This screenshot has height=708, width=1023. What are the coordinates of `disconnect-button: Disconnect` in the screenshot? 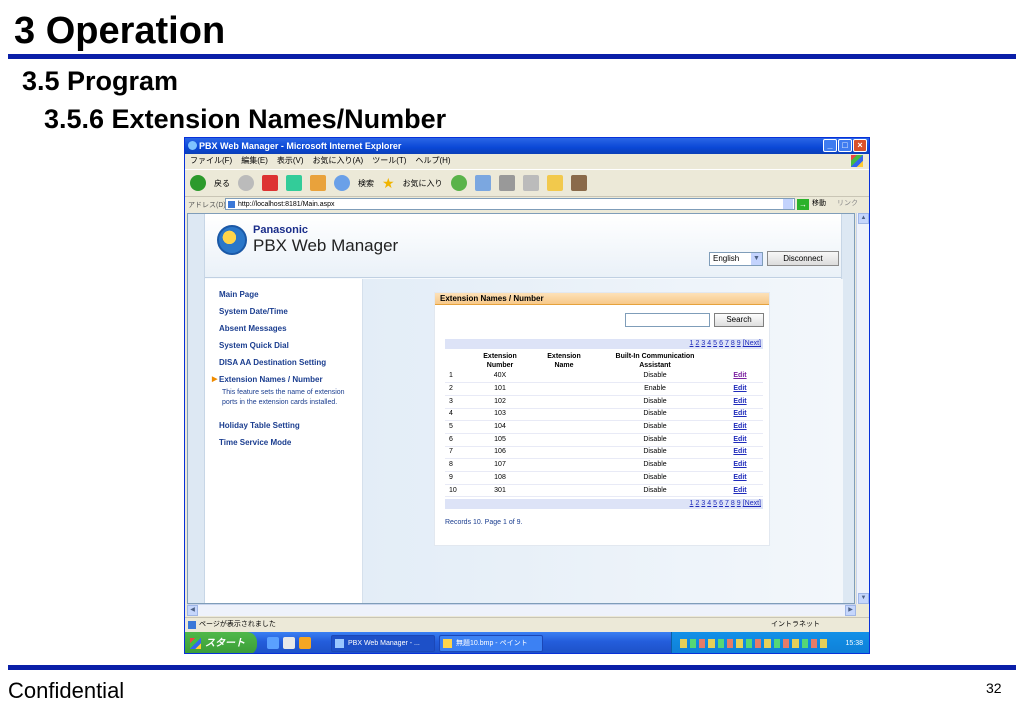 It's located at (803, 258).